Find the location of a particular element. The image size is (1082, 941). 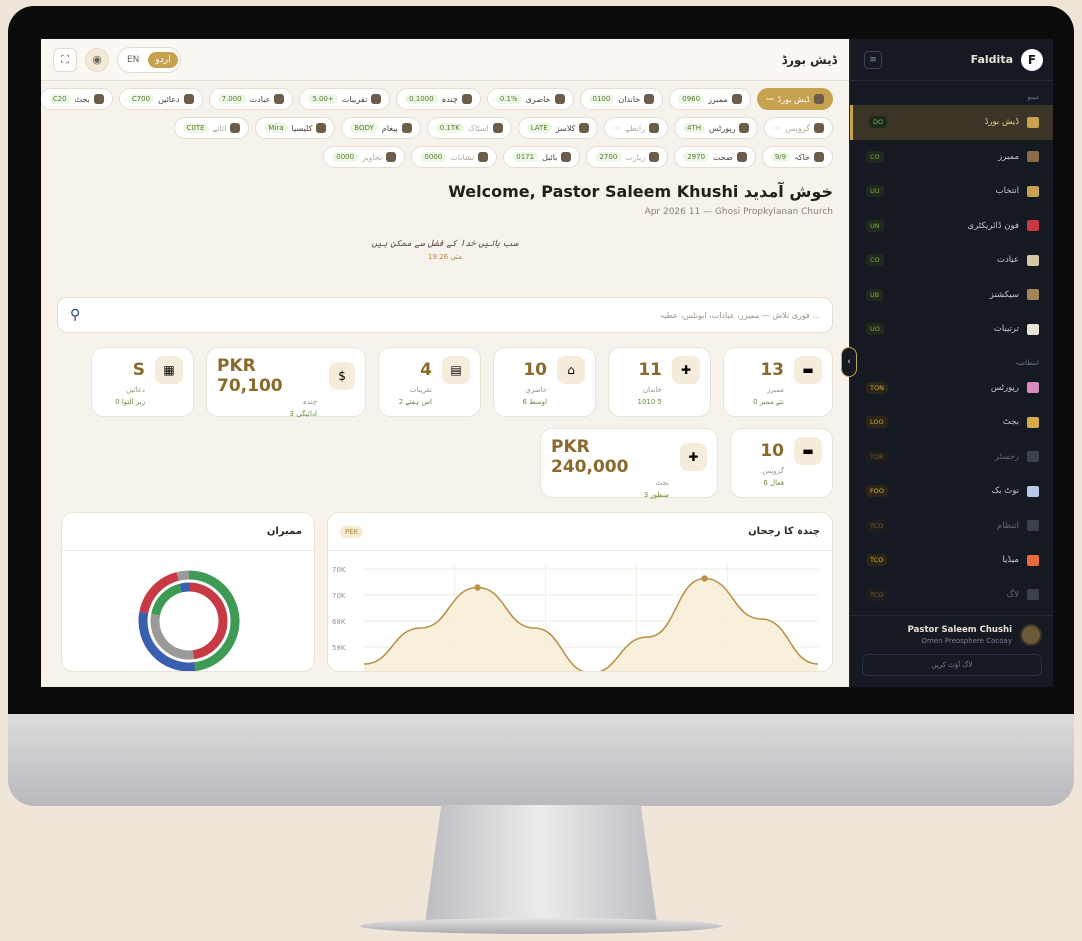

stat-card: 10 ⌂ حاضری 6 اوسط is located at coordinates (544, 382).